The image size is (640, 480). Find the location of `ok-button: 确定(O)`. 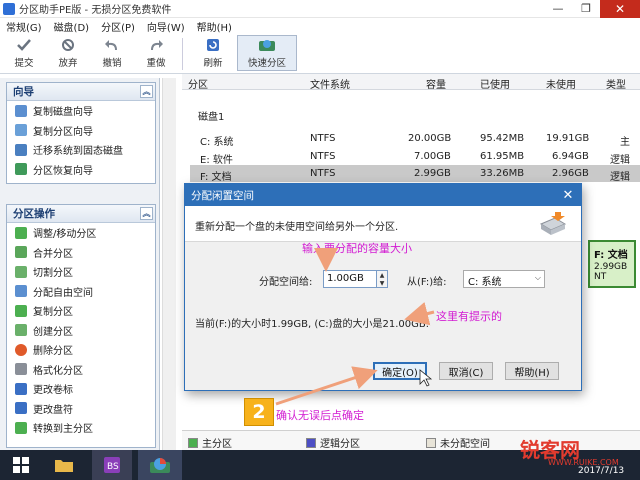

ok-button: 确定(O) is located at coordinates (400, 371).